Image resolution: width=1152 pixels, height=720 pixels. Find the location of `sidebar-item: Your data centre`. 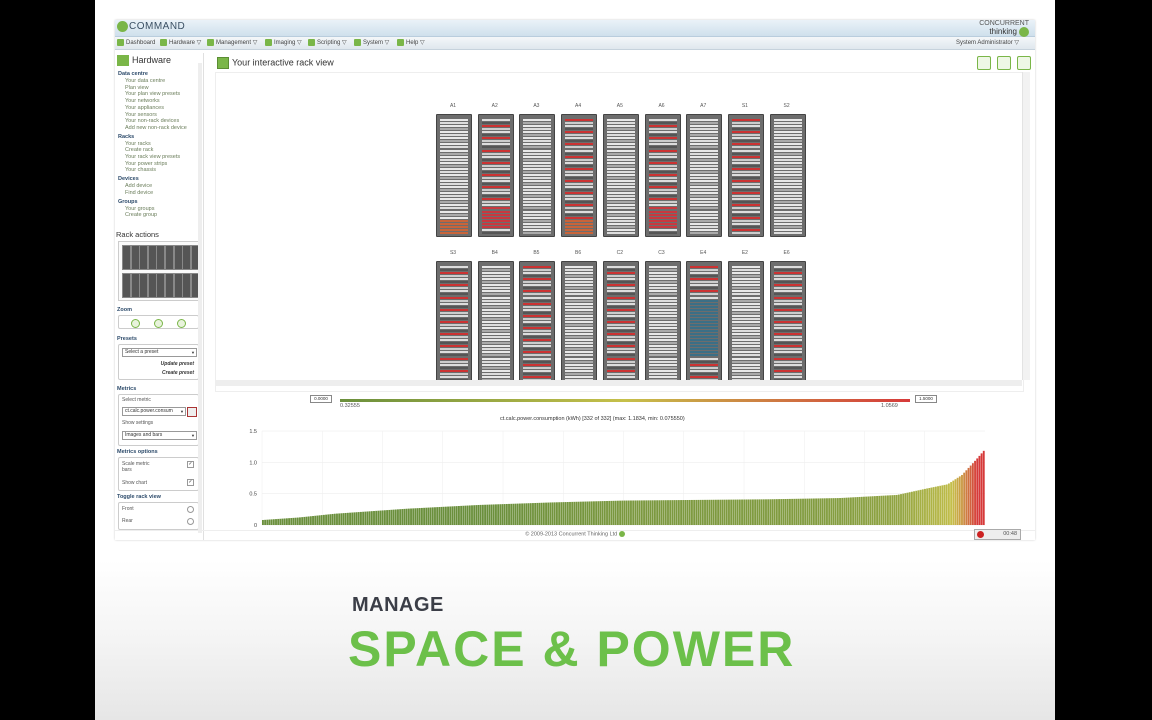

sidebar-item: Your data centre is located at coordinates (145, 81).